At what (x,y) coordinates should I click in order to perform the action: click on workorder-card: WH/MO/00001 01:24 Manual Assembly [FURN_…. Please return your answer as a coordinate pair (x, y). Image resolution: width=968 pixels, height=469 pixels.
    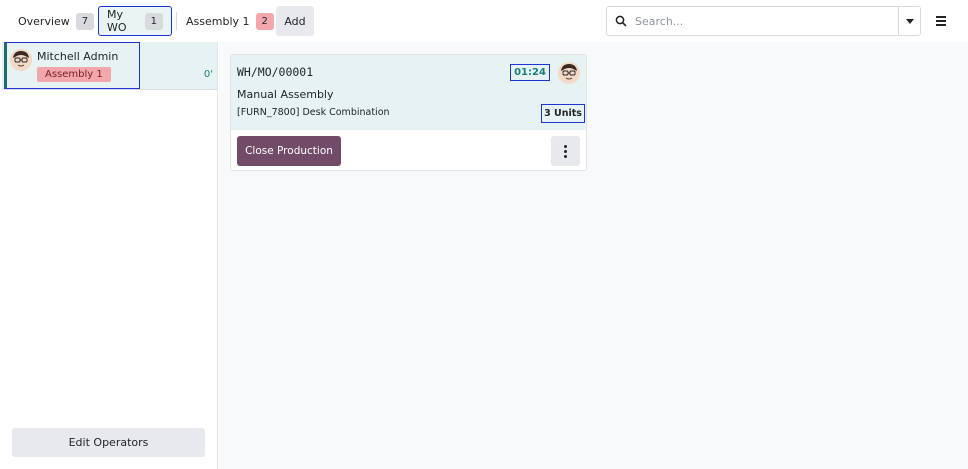
    Looking at the image, I should click on (408, 112).